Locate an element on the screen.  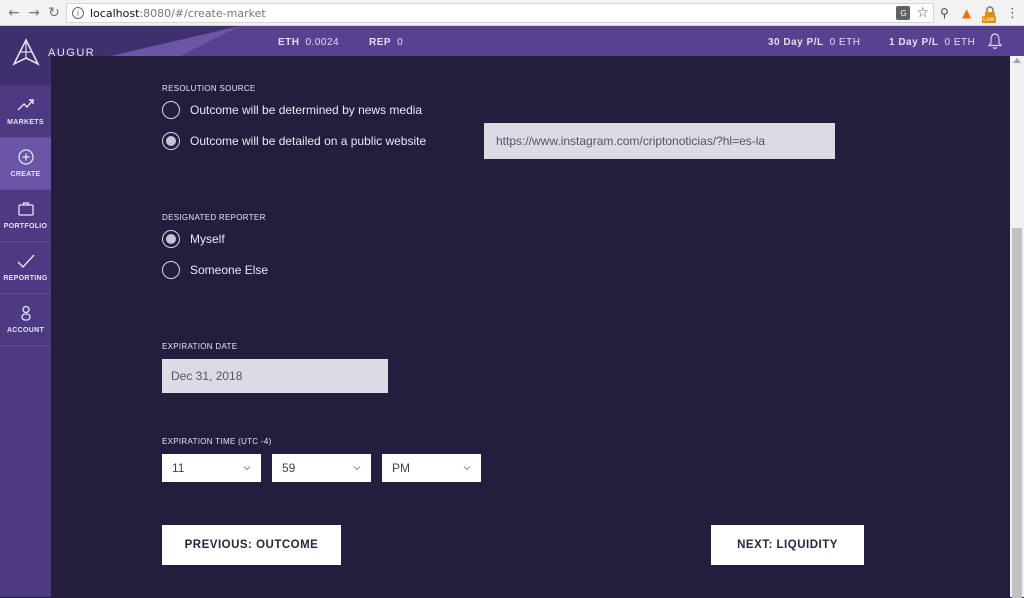
browser-menu-icon: ⋮ is located at coordinates (1012, 13).